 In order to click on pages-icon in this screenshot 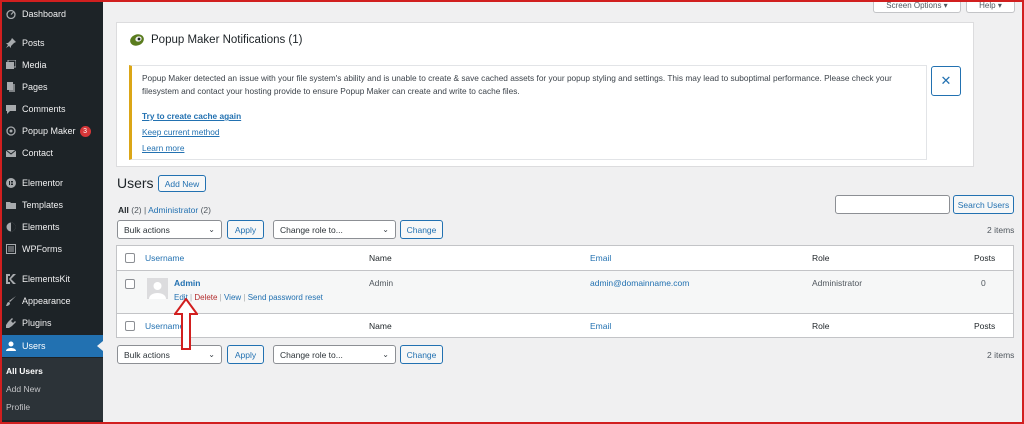, I will do `click(11, 87)`.